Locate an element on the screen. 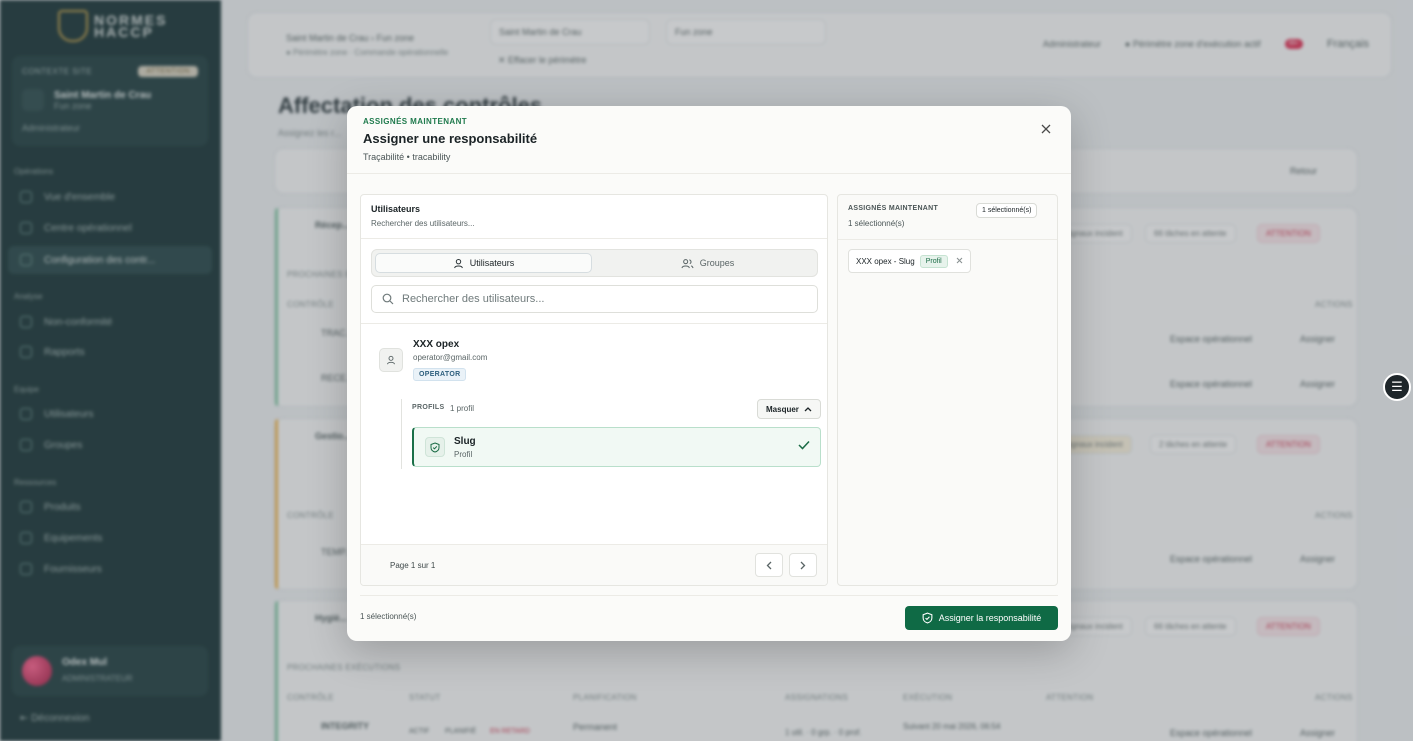 The image size is (1413, 741). chip-label: XXX opex - Slug is located at coordinates (885, 261).